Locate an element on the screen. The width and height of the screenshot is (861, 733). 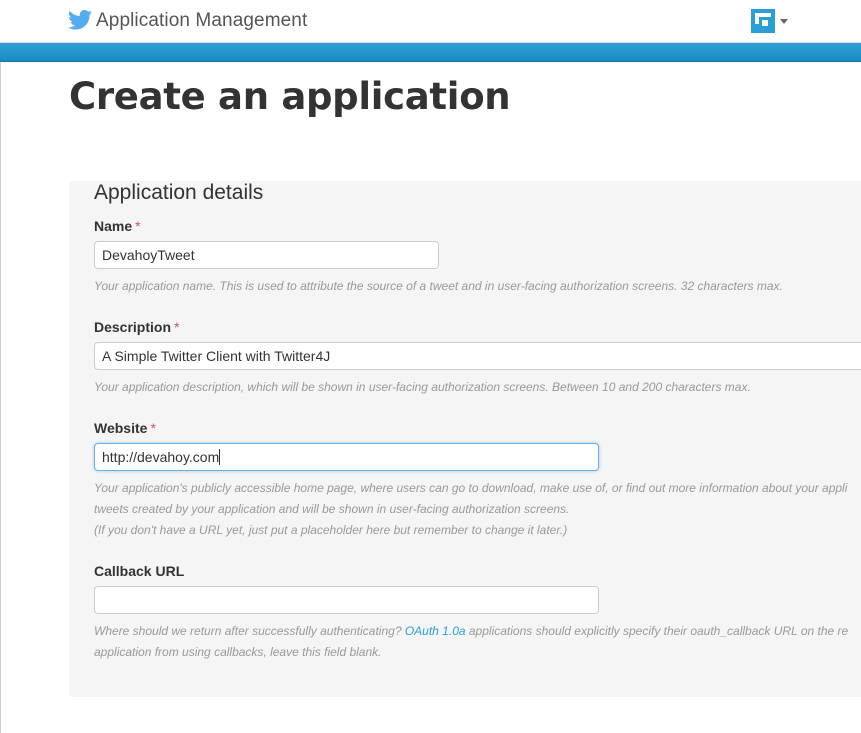
account-menu-button is located at coordinates (771, 21).